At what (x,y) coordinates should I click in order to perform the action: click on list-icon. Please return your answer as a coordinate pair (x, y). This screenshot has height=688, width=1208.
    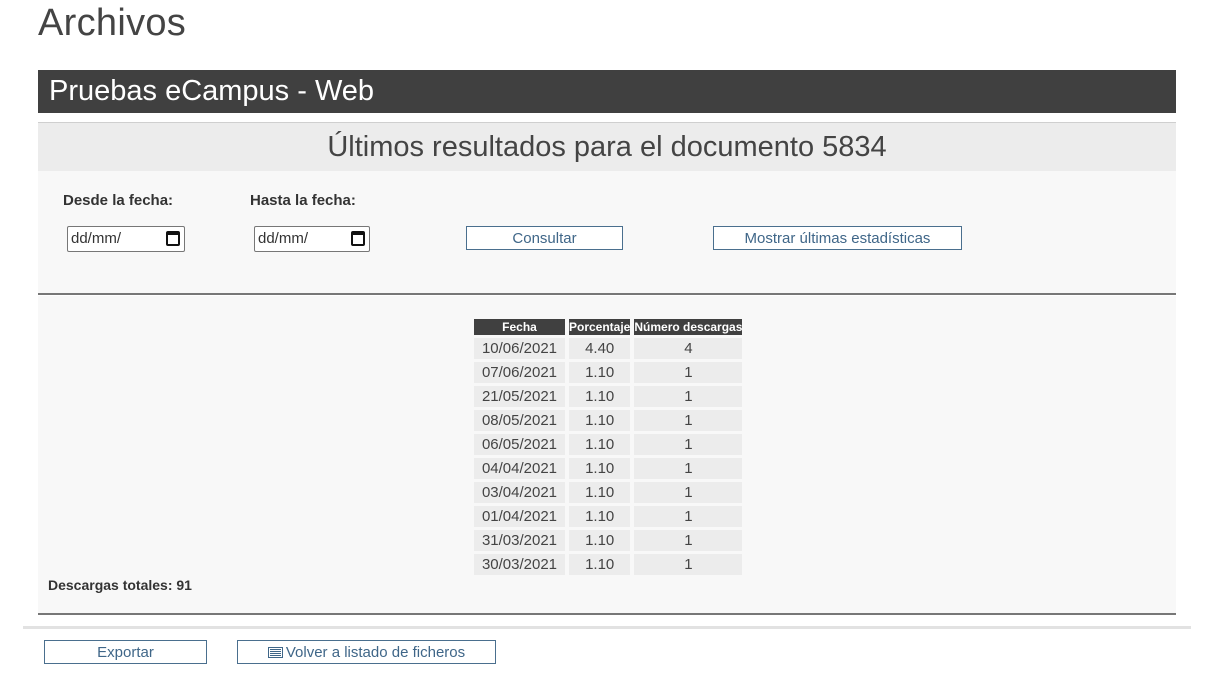
    Looking at the image, I should click on (275, 652).